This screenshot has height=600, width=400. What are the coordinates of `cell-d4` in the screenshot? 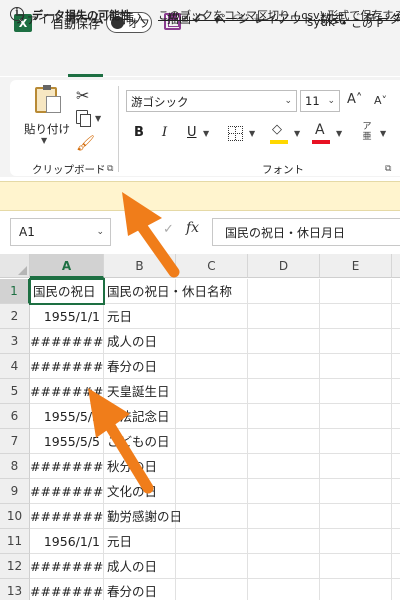 It's located at (284, 366).